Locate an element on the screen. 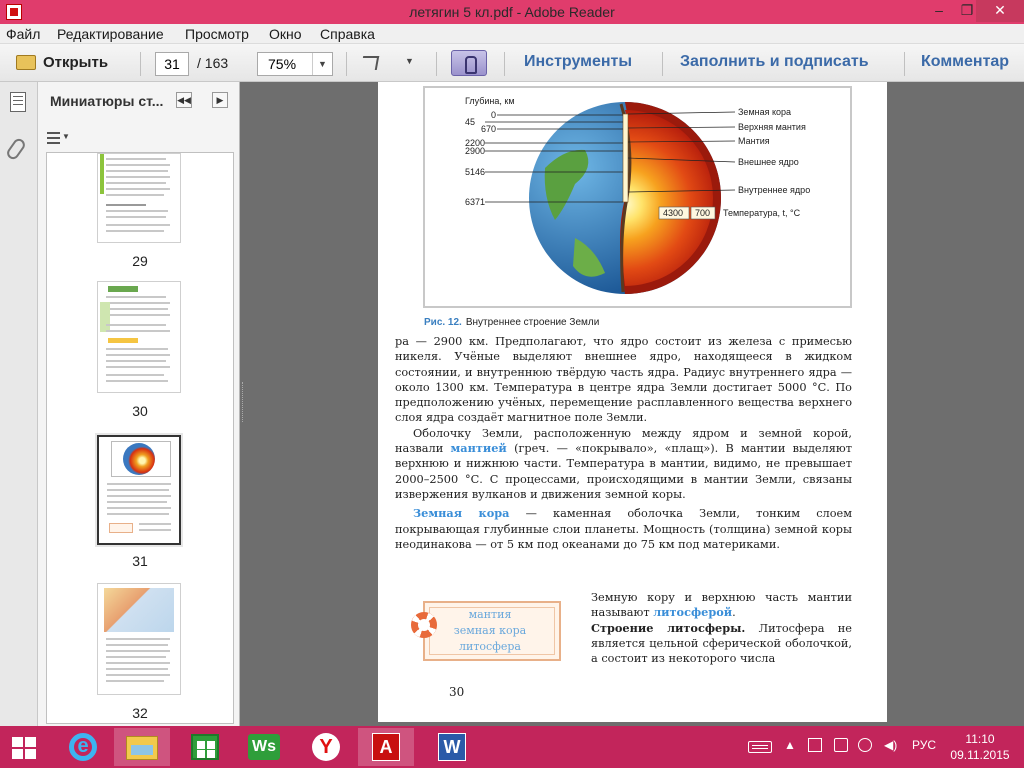 The image size is (1024, 768). page-number-input: 31 is located at coordinates (172, 64).